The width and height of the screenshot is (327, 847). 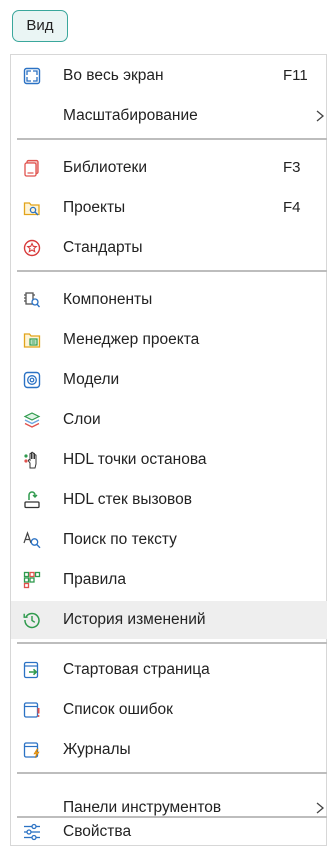 What do you see at coordinates (105, 167) in the screenshot?
I see `menu-item-label: Библиотеки` at bounding box center [105, 167].